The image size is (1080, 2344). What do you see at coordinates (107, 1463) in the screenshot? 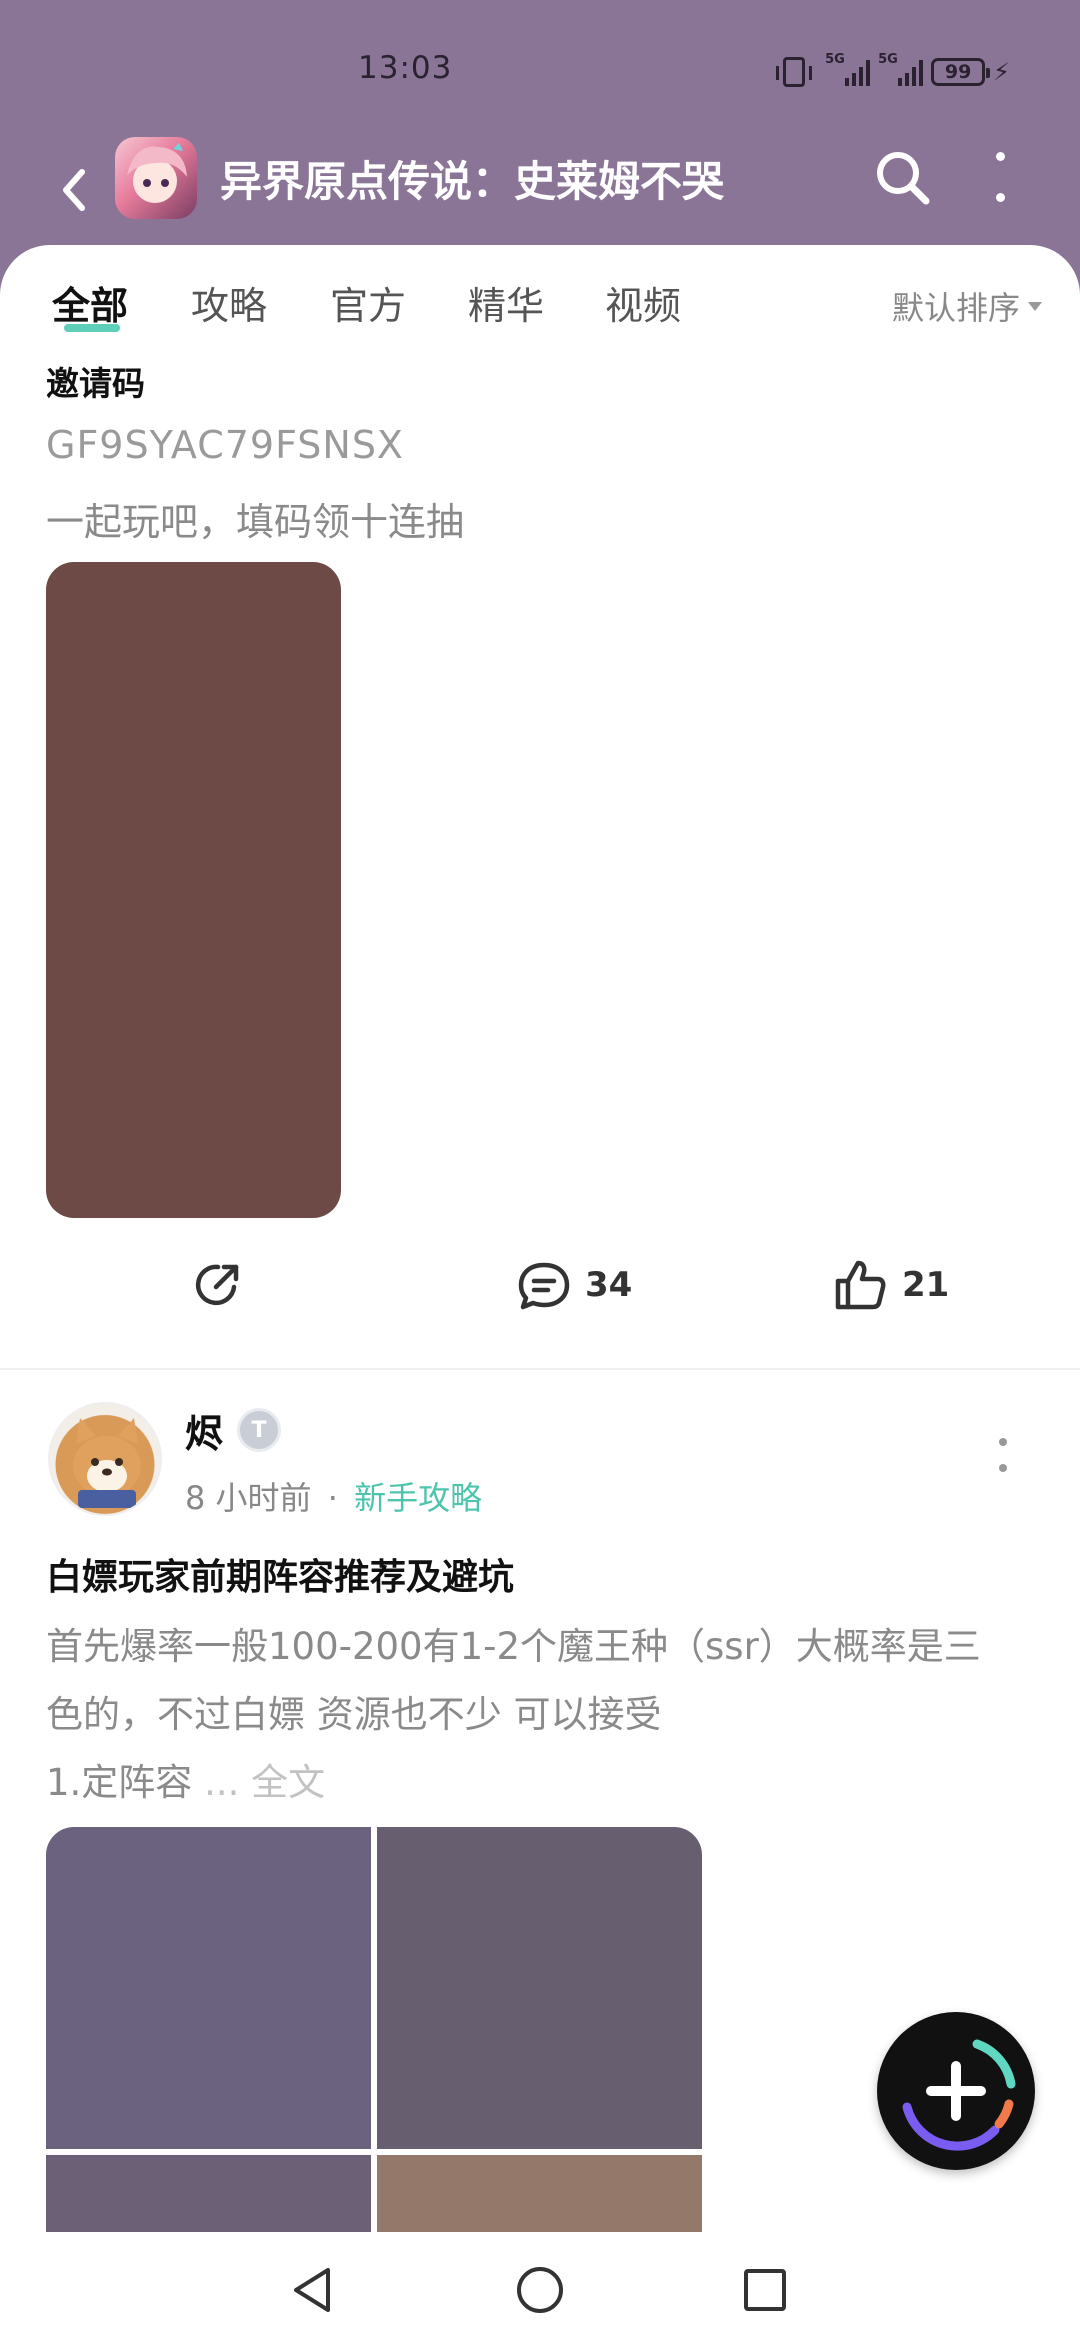
I see `avatar-art` at bounding box center [107, 1463].